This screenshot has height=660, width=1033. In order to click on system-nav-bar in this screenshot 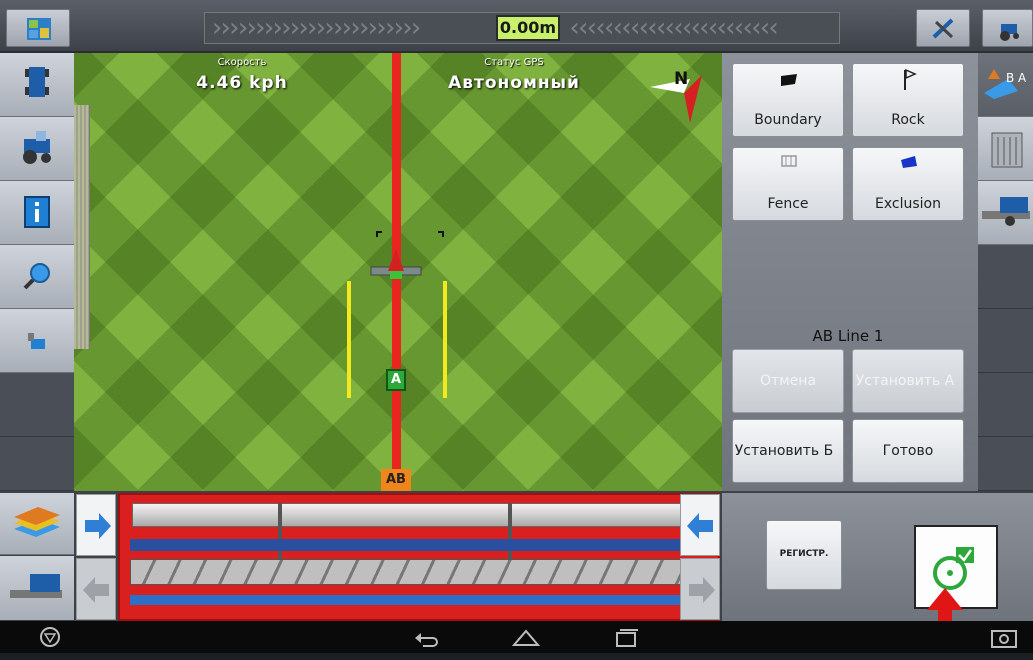, I will do `click(516, 637)`.